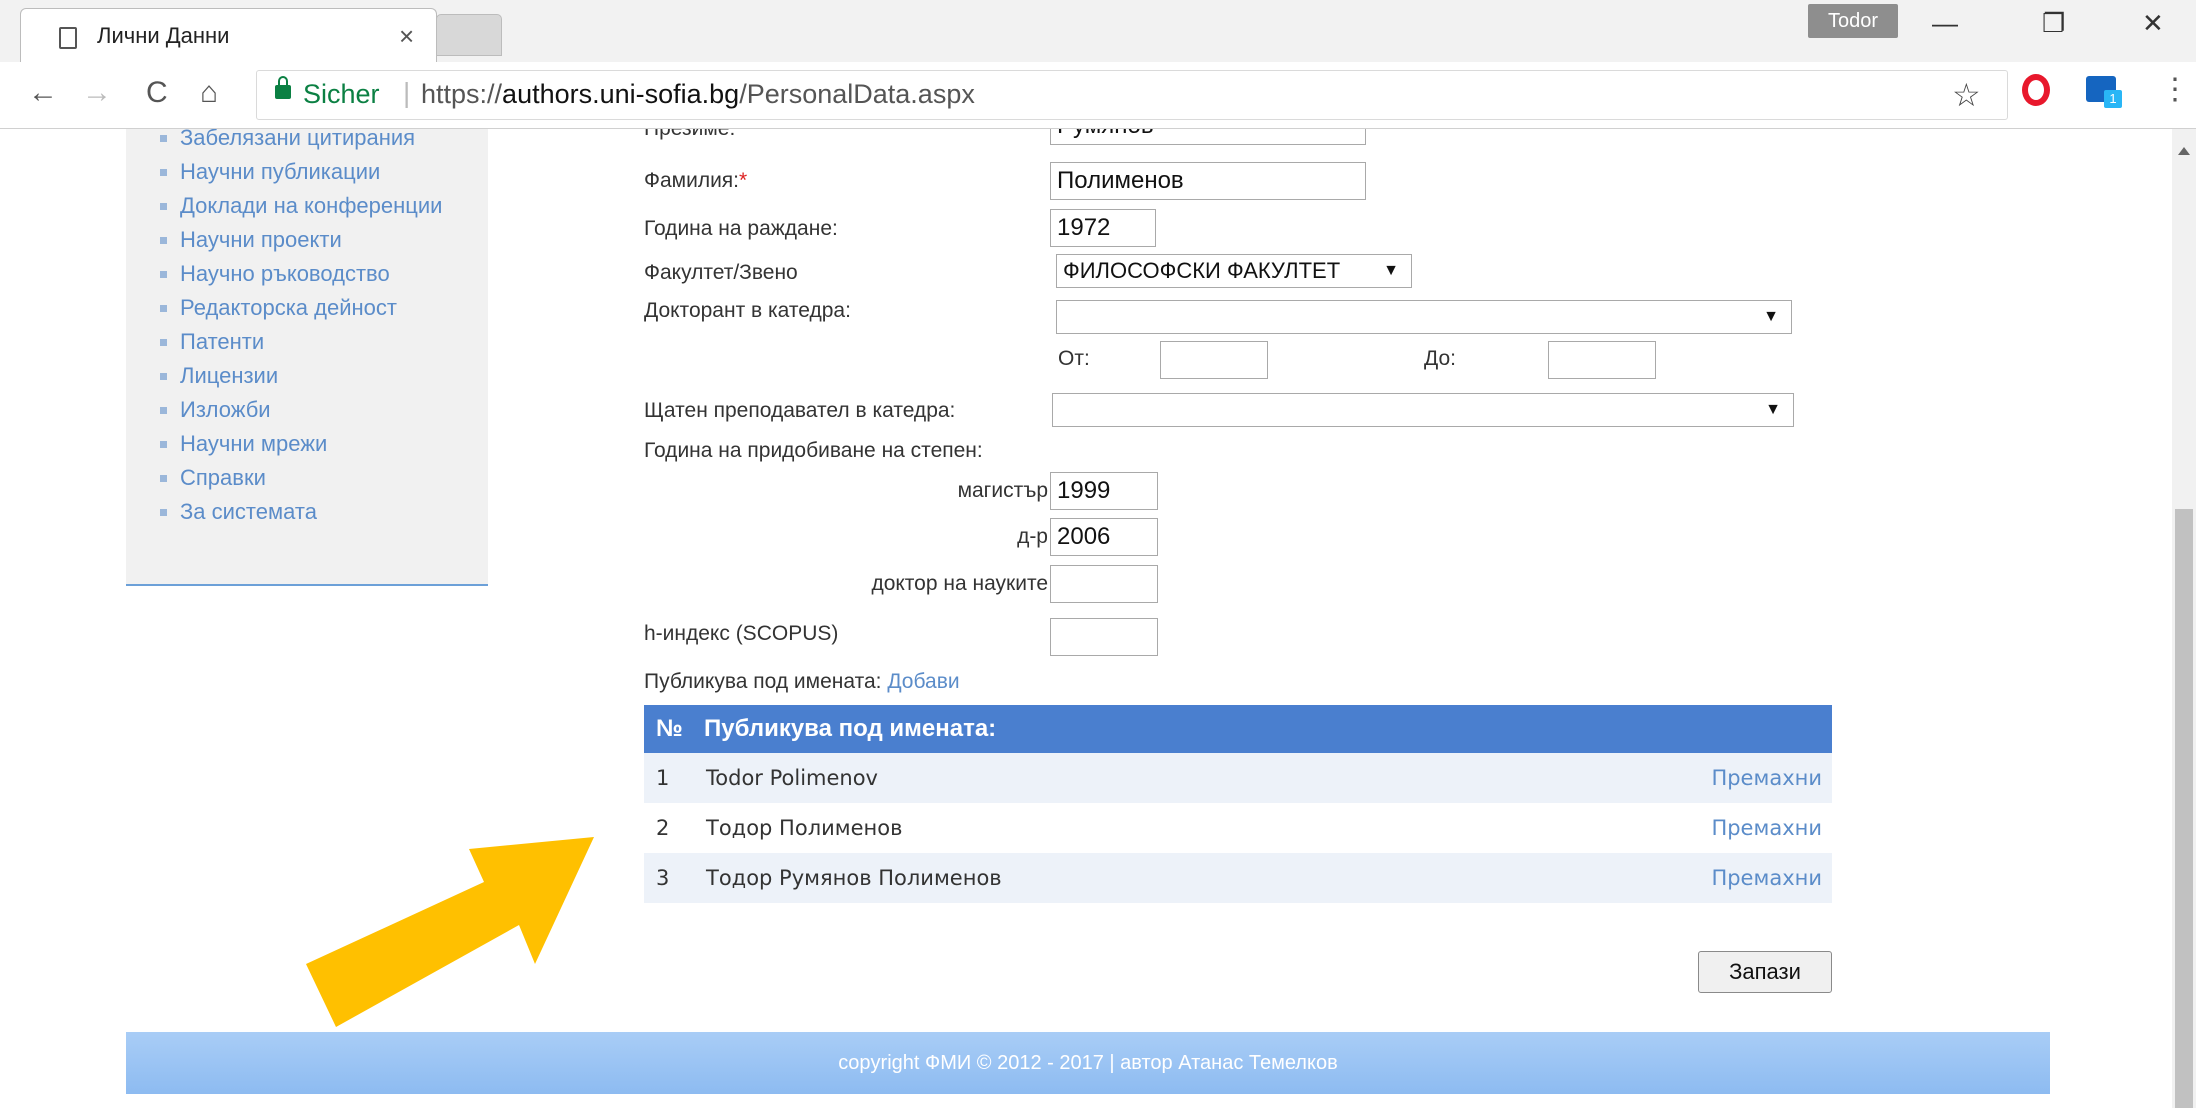 This screenshot has width=2196, height=1108. I want to click on sidebar-item-conferences: Доклади на конференции, so click(324, 206).